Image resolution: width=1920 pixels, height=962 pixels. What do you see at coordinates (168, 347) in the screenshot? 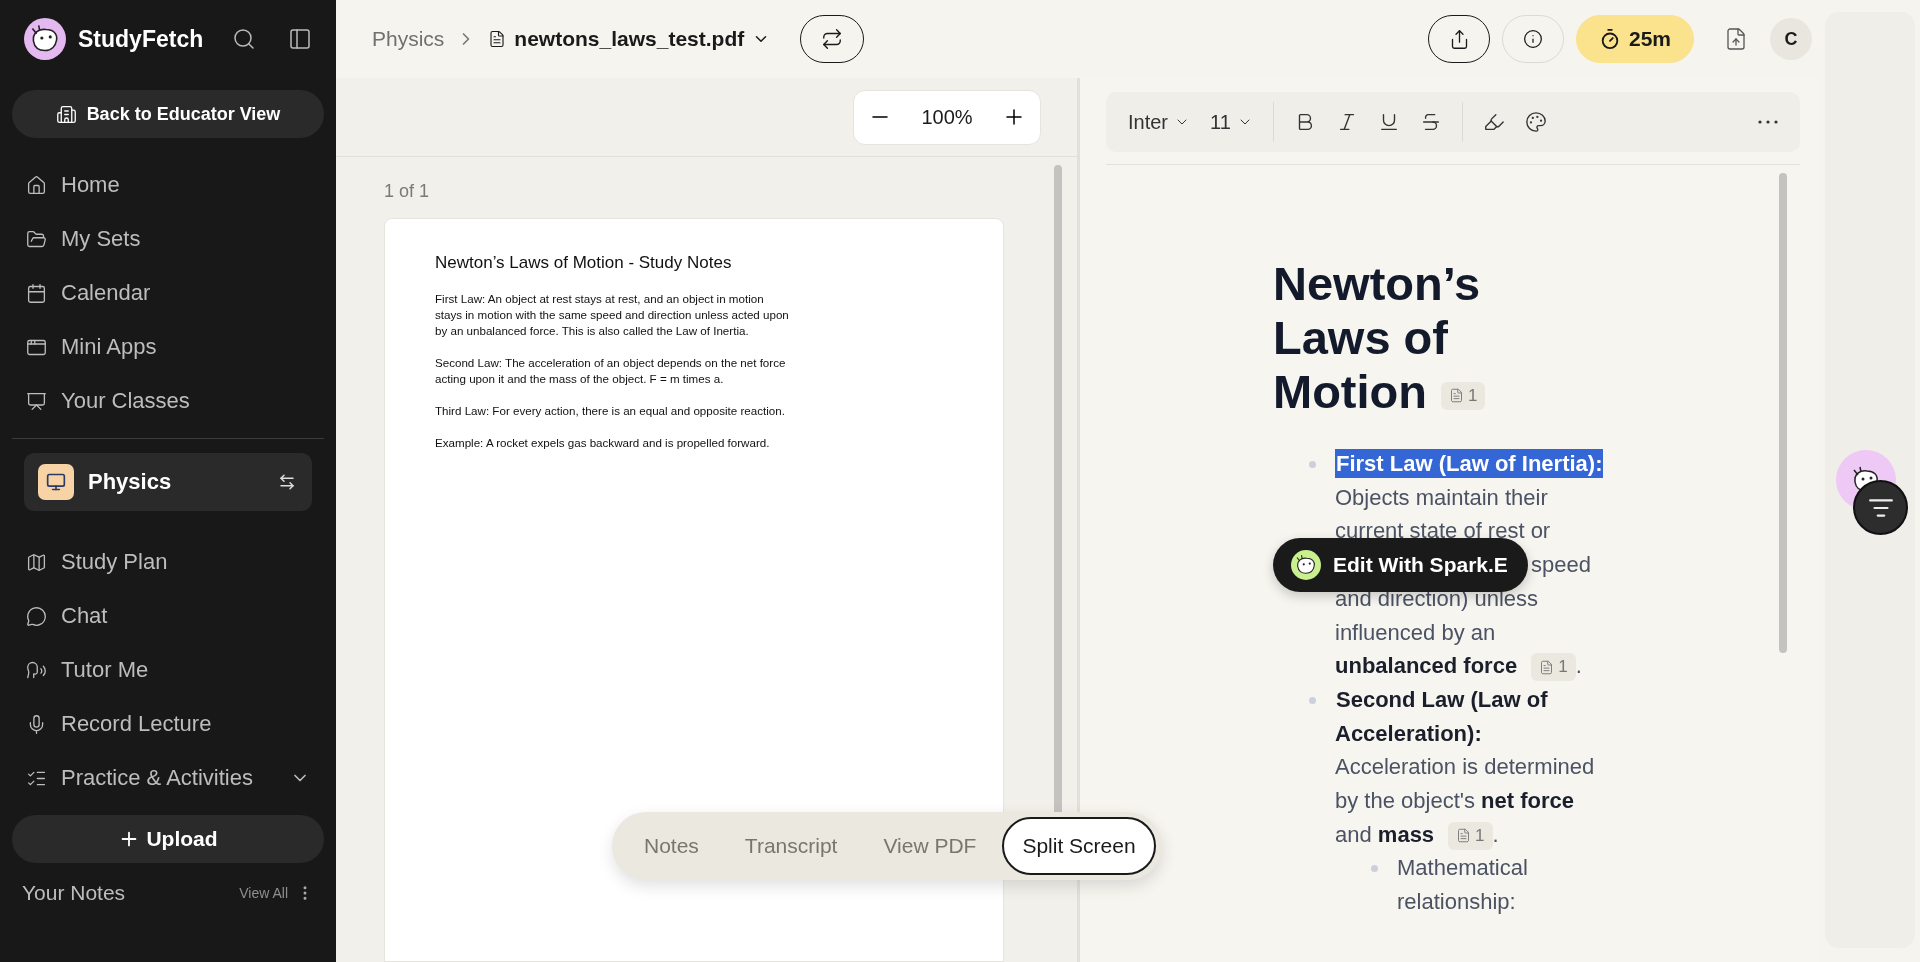
I see `nav-item: Mini Apps` at bounding box center [168, 347].